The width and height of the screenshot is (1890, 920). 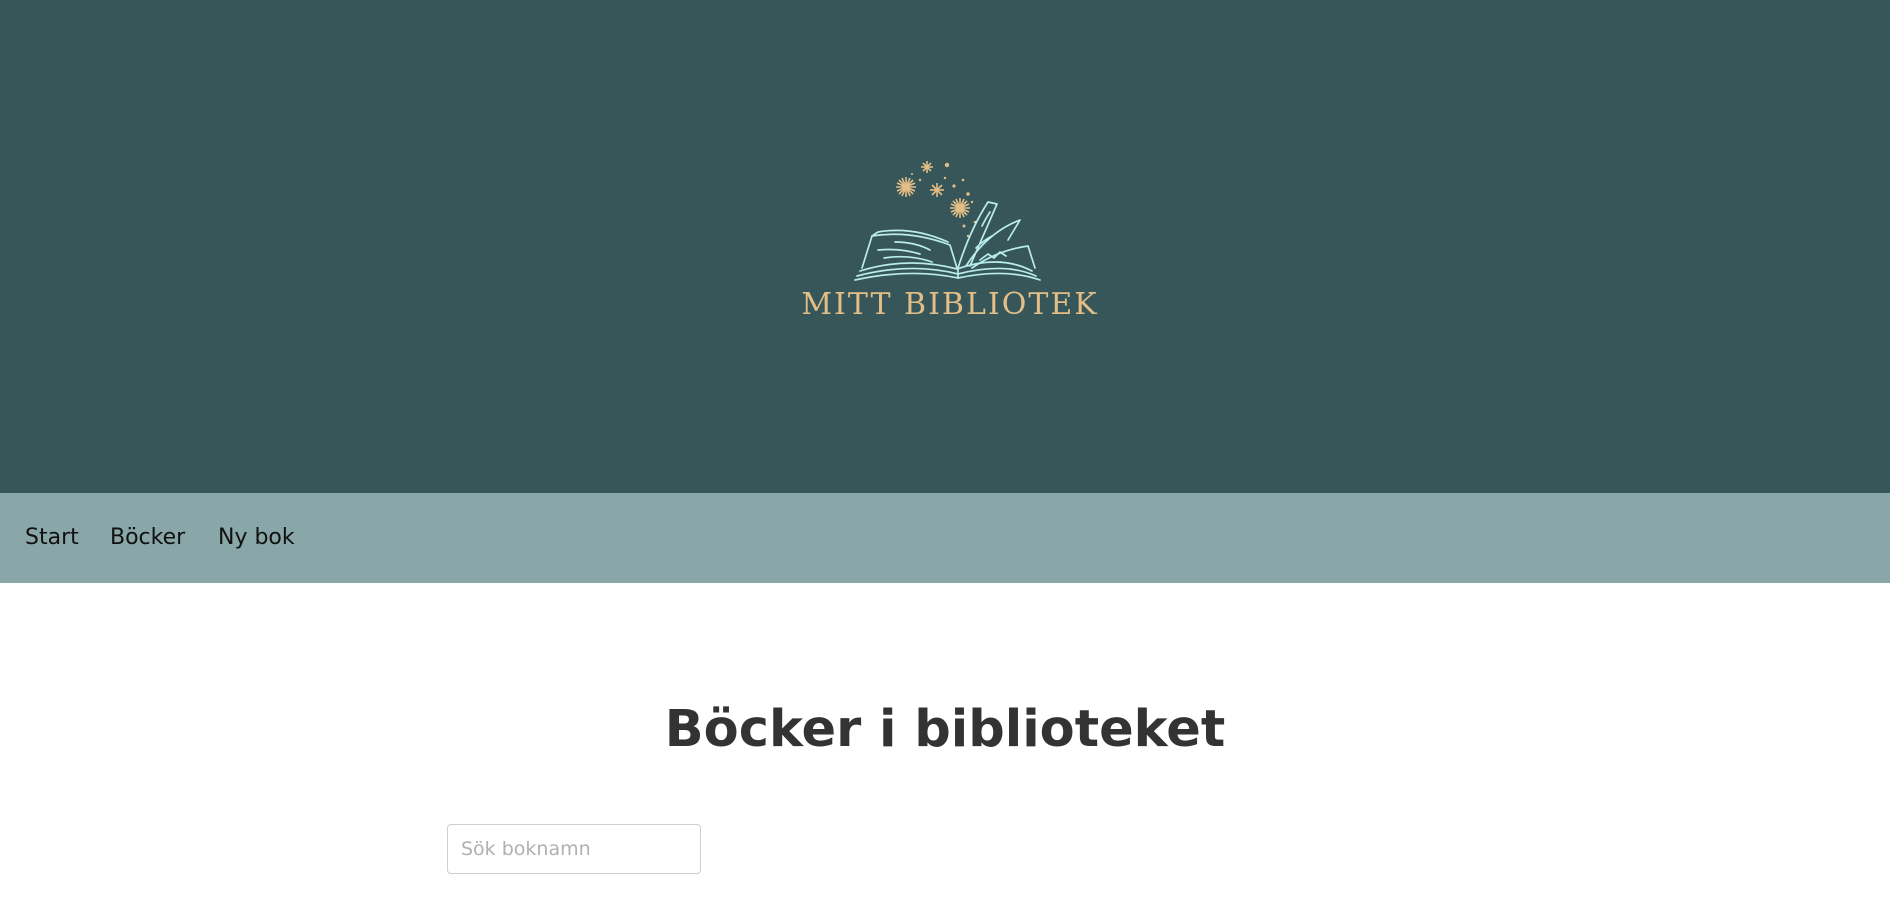 I want to click on site-logo: MITT BIBLIOTEK, so click(x=950, y=240).